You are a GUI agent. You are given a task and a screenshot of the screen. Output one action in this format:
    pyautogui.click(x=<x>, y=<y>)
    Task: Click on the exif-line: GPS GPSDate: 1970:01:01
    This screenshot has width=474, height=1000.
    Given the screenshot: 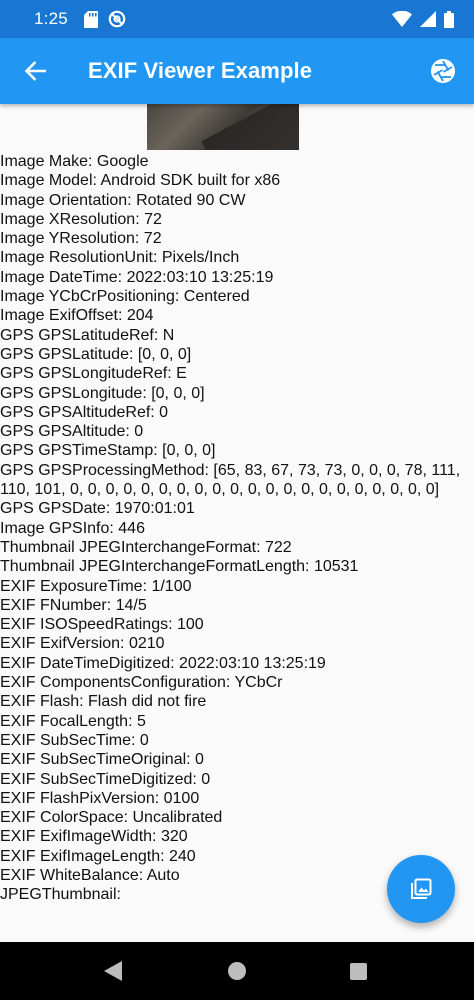 What is the action you would take?
    pyautogui.click(x=97, y=509)
    